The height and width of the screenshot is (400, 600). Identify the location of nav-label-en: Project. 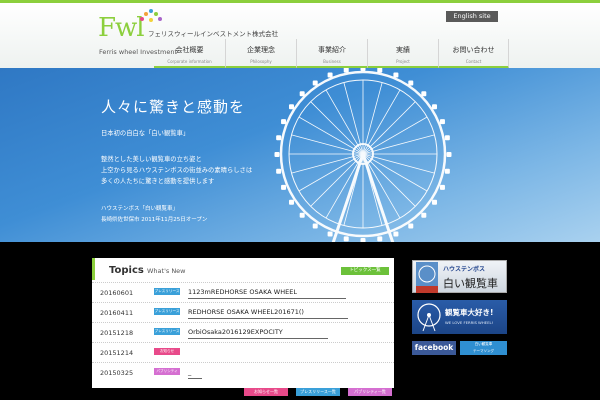
(403, 61).